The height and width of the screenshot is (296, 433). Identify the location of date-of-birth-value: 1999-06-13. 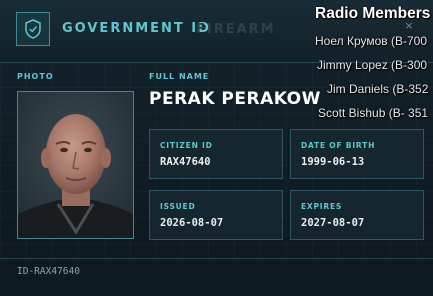
(333, 162).